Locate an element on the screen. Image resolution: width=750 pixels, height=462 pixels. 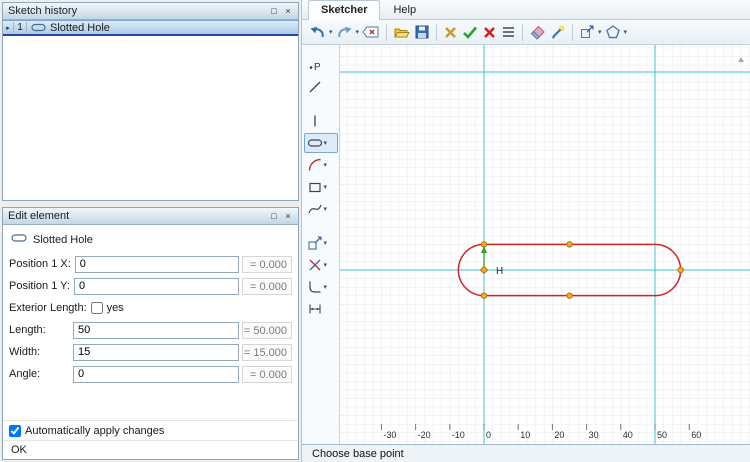
edit-element-footer: Automatically apply changes OK is located at coordinates (150, 439).